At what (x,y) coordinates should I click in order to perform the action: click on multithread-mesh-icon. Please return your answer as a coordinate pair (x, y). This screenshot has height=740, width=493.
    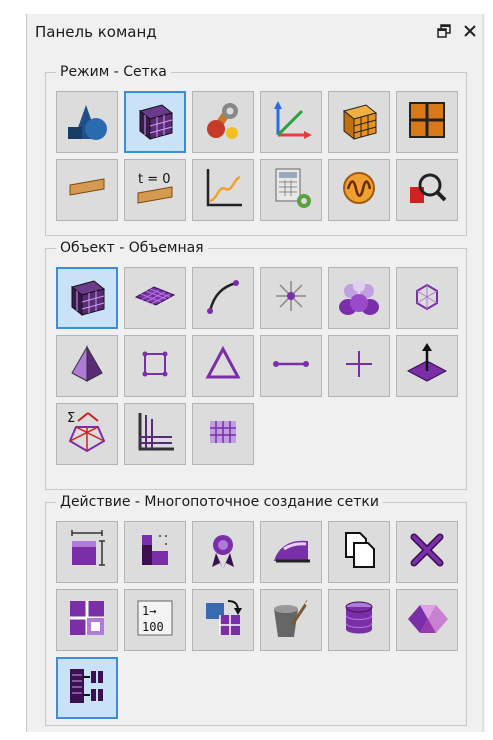
    Looking at the image, I should click on (87, 688).